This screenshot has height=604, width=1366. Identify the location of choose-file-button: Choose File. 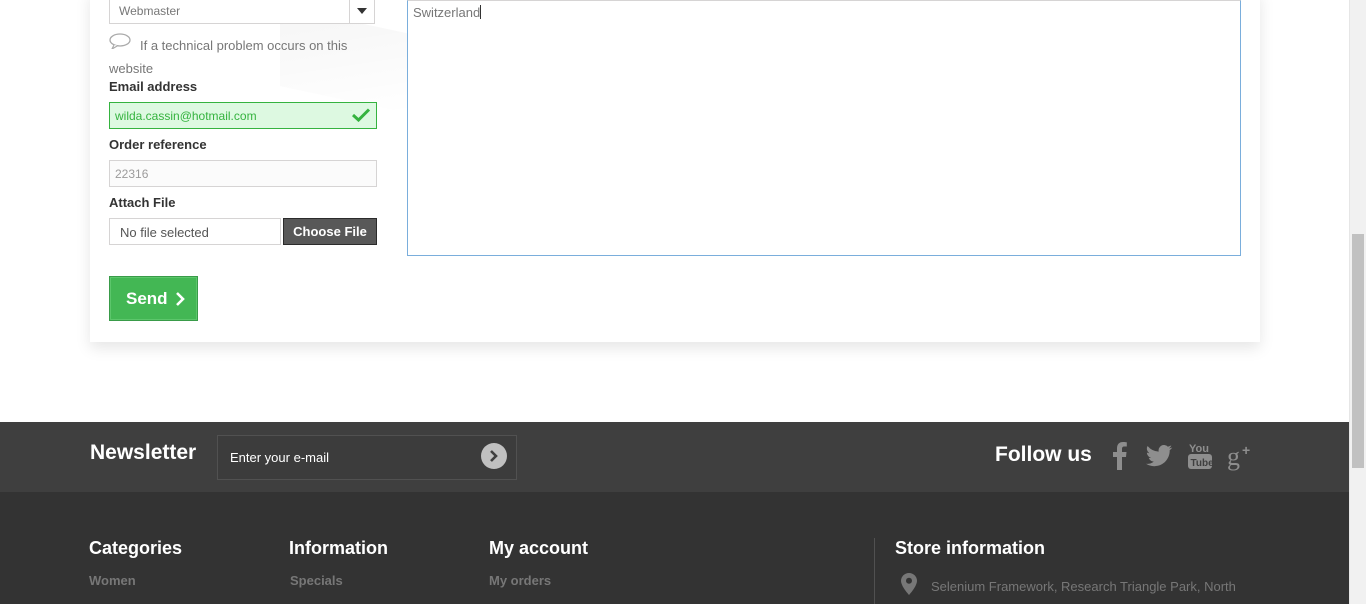
(330, 231).